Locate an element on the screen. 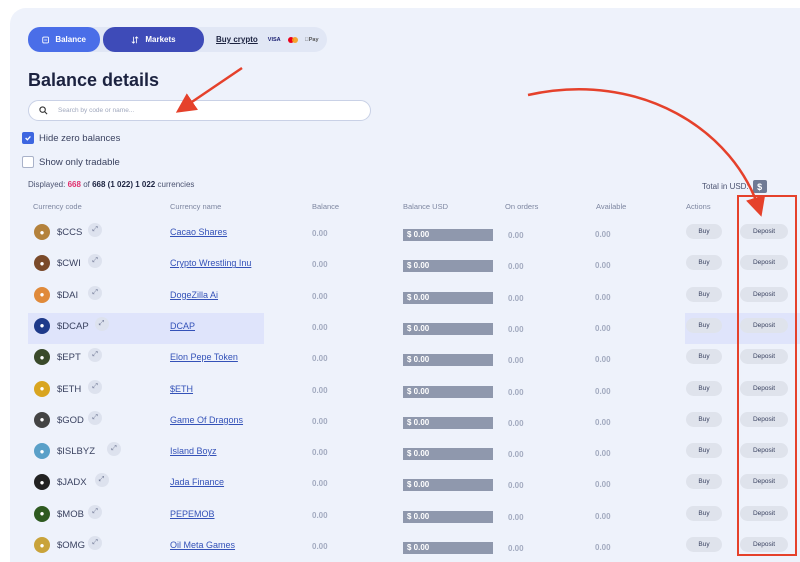  currency-name-link: DogeZilla Ai is located at coordinates (194, 295).